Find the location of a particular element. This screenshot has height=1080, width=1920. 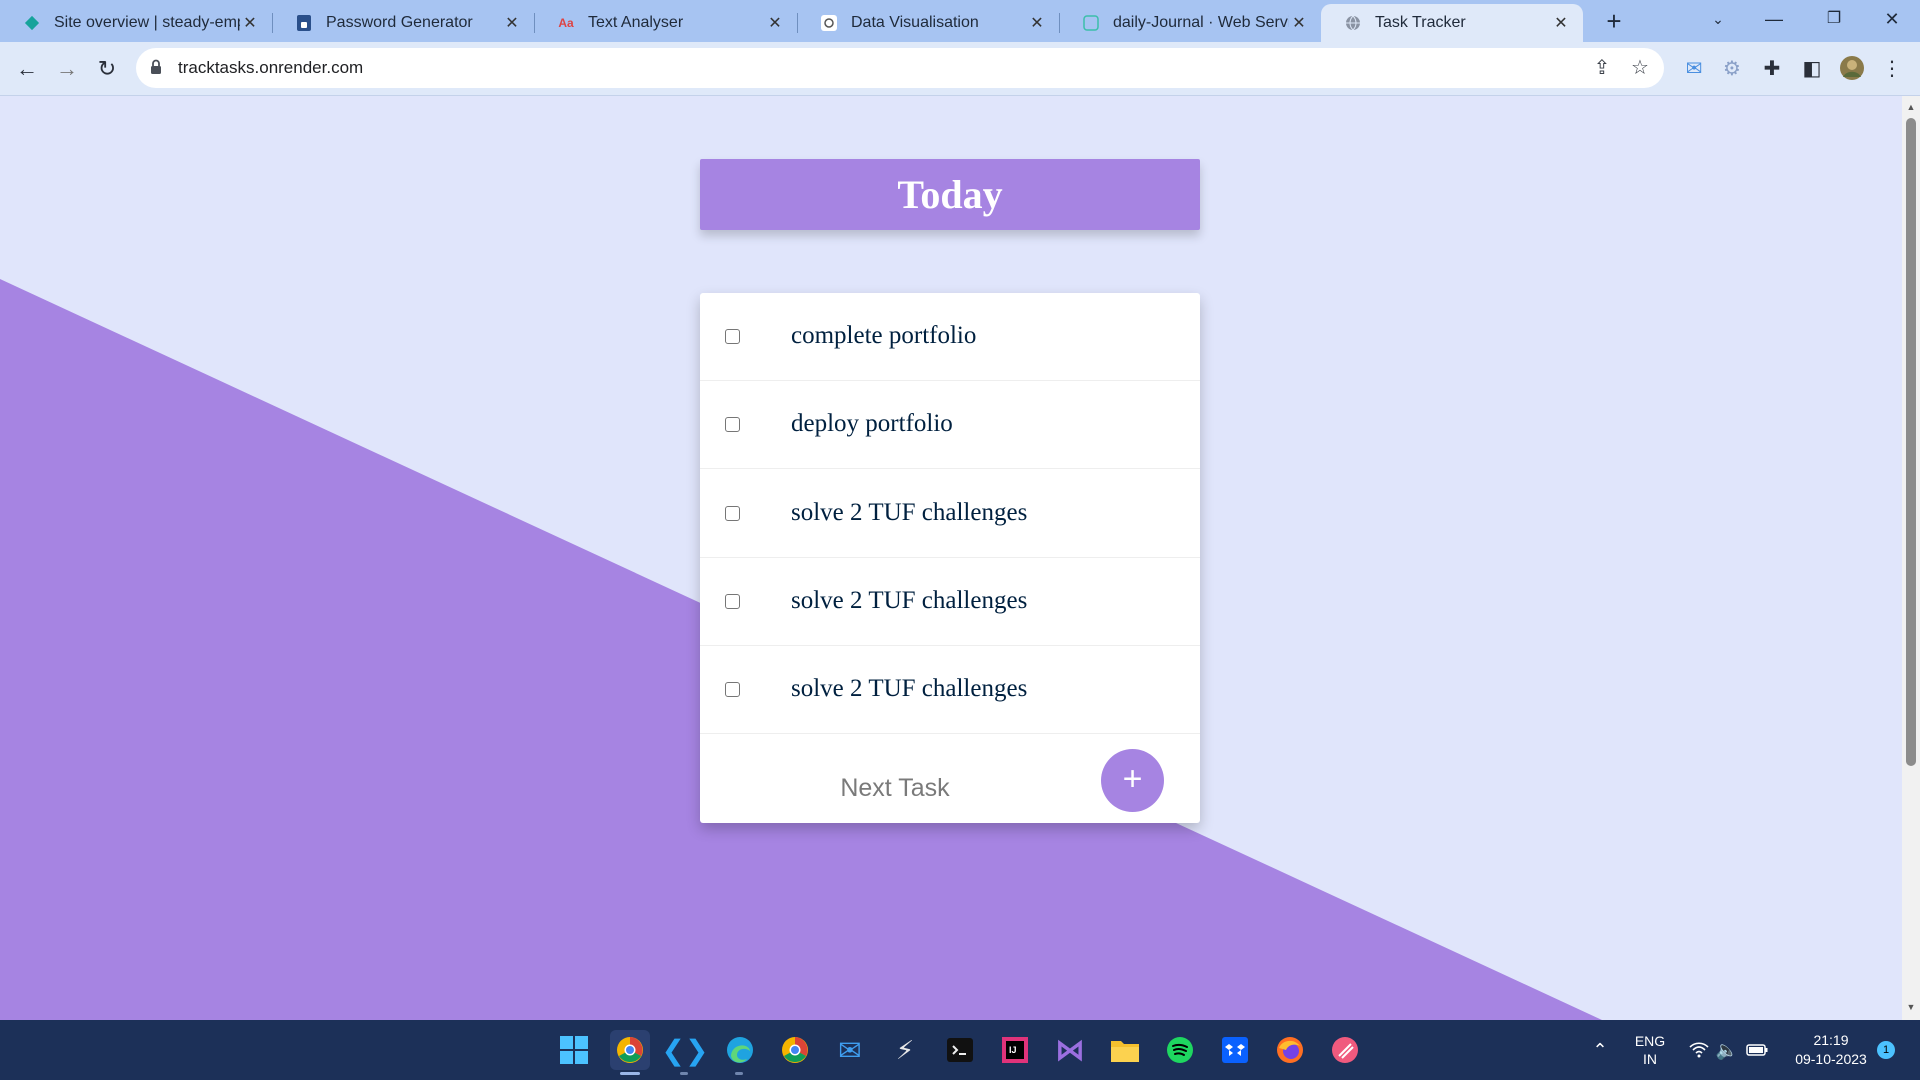

region-text: IN is located at coordinates (1650, 1059).